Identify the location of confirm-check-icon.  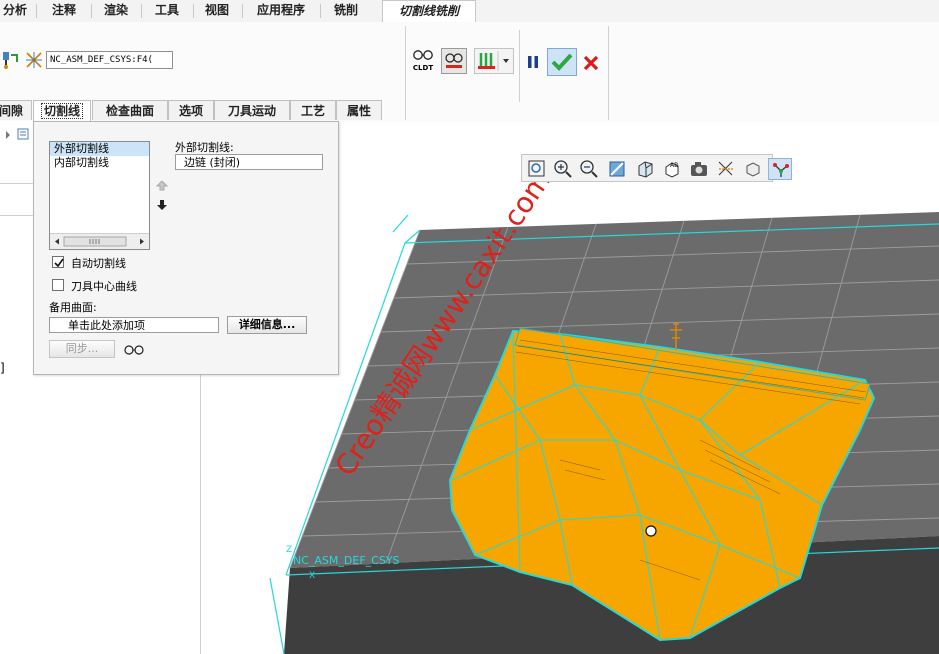
(562, 62).